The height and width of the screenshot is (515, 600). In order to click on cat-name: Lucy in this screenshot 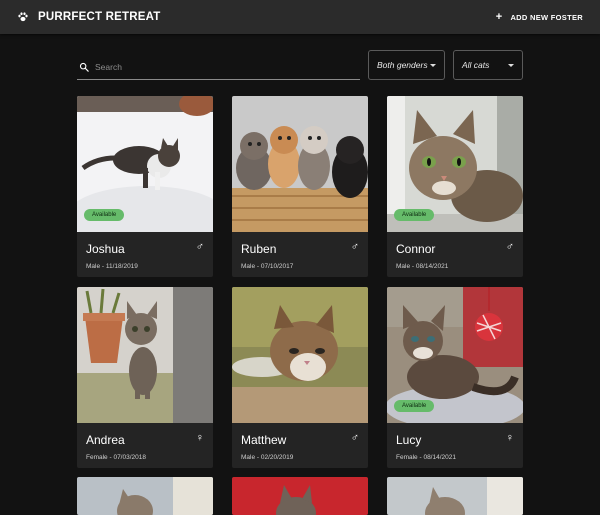, I will do `click(409, 440)`.